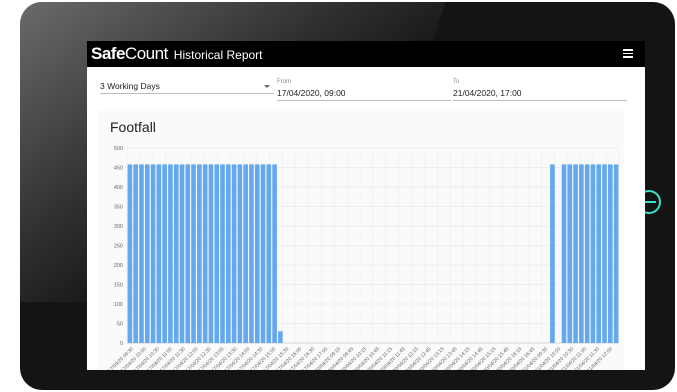 The height and width of the screenshot is (392, 677). What do you see at coordinates (628, 53) in the screenshot?
I see `hamburger-menu-icon` at bounding box center [628, 53].